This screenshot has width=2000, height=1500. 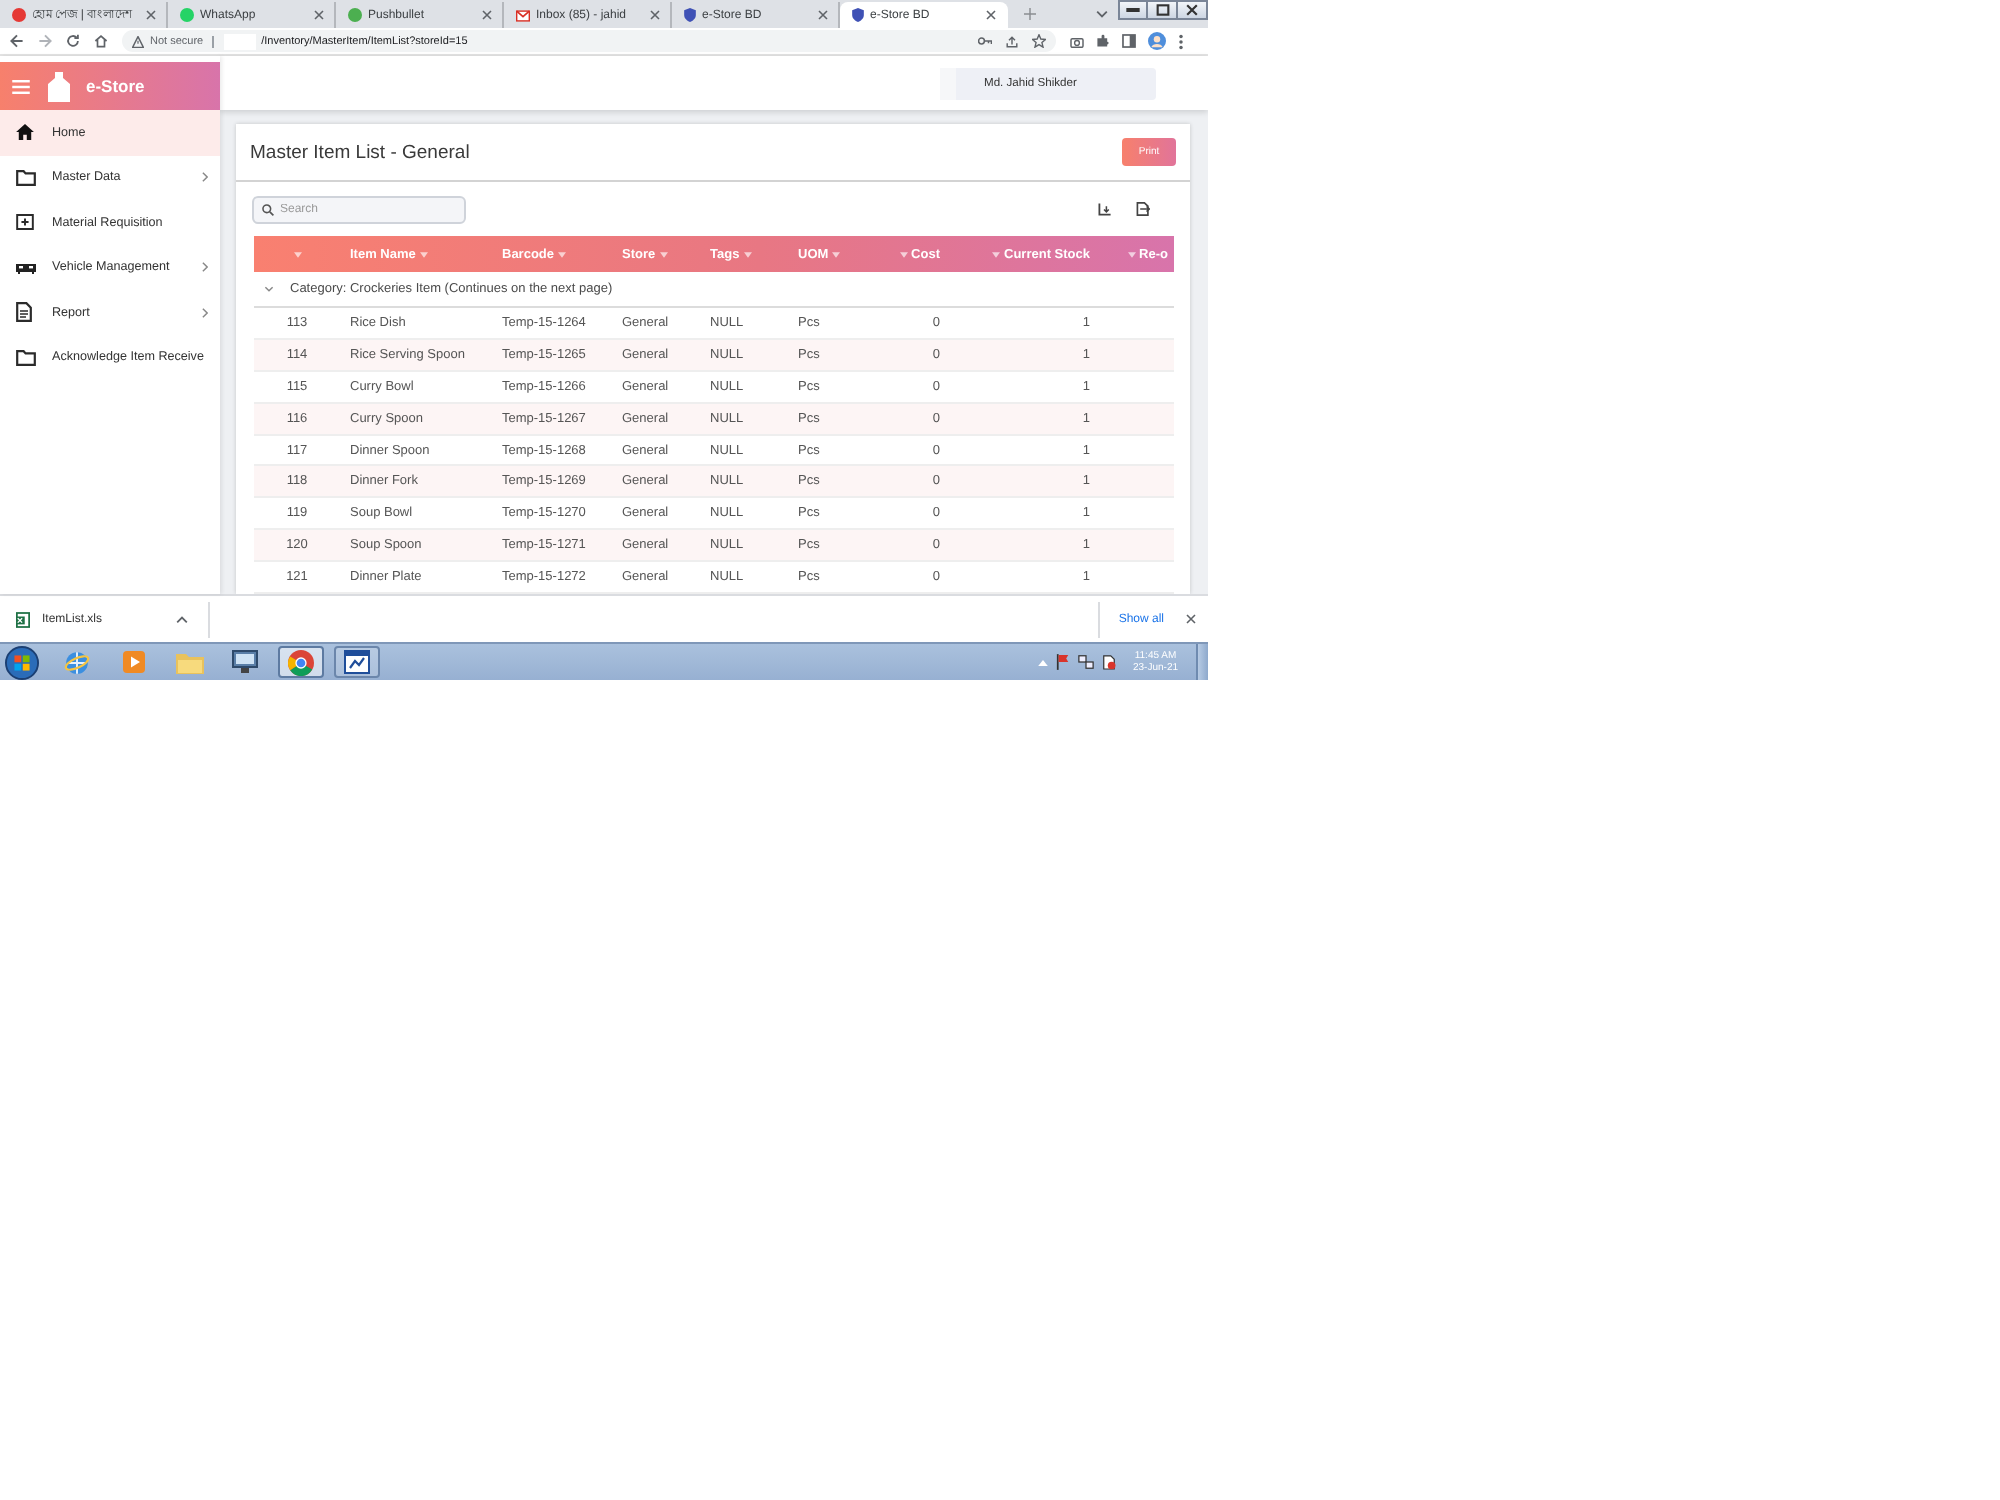 What do you see at coordinates (1039, 41) in the screenshot?
I see `star-icon` at bounding box center [1039, 41].